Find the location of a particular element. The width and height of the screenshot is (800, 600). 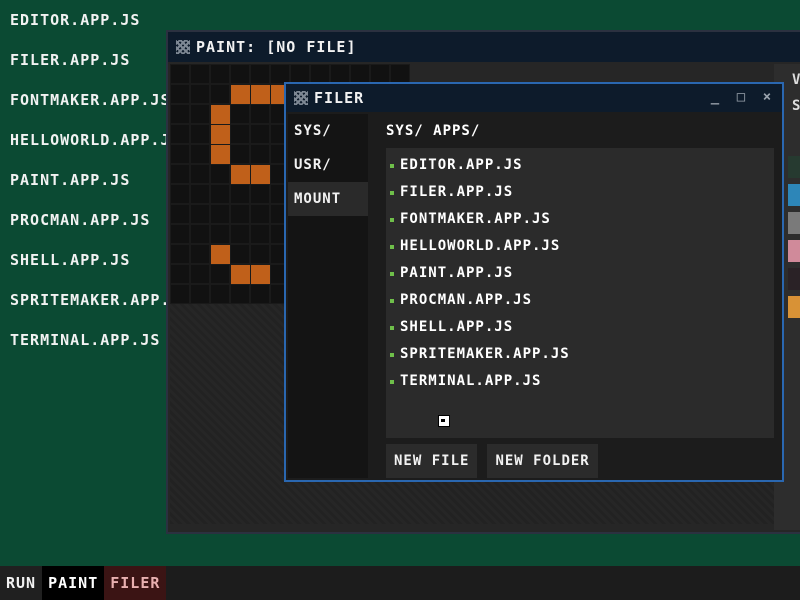

desktop-item-terminal: TERMINAL.APP.JS is located at coordinates (95, 340).